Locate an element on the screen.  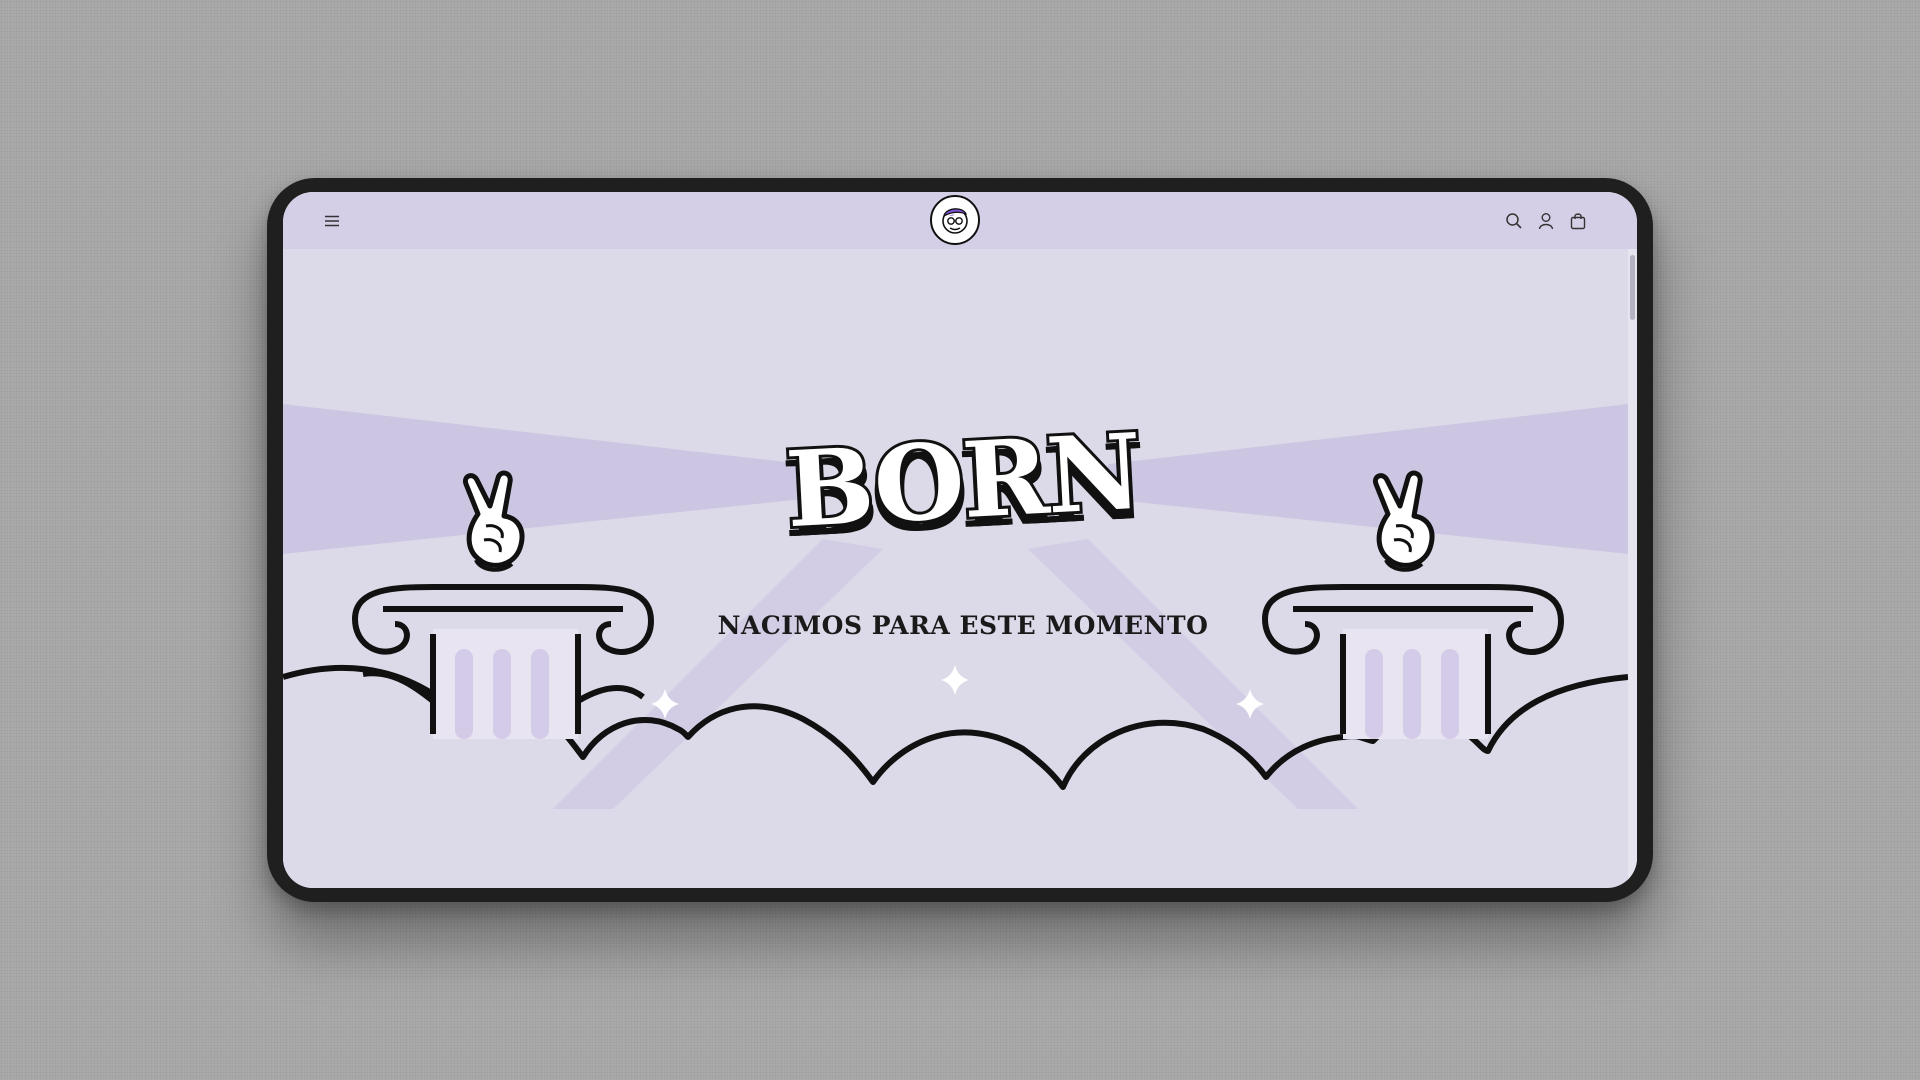
site-header is located at coordinates (960, 220).